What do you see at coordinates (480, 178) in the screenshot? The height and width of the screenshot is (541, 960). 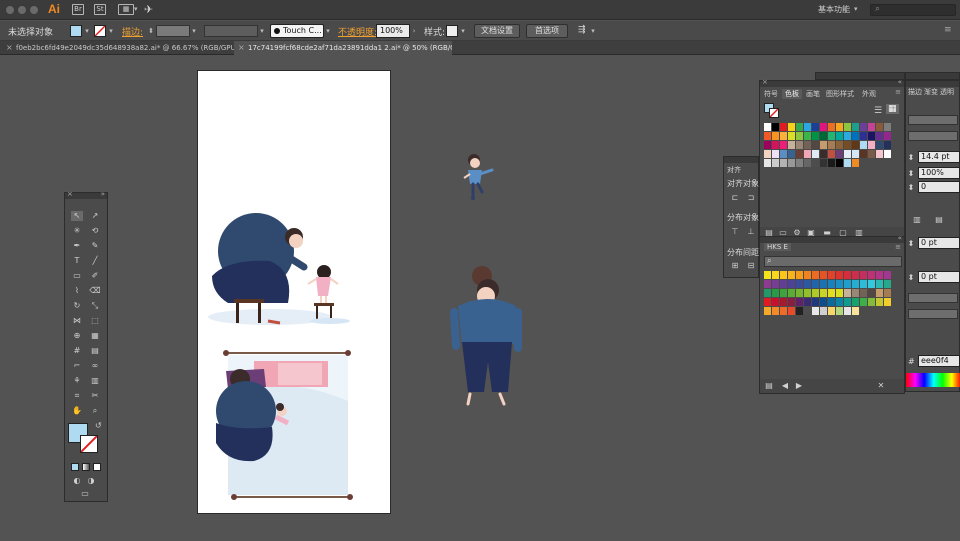 I see `canvas-figure-child` at bounding box center [480, 178].